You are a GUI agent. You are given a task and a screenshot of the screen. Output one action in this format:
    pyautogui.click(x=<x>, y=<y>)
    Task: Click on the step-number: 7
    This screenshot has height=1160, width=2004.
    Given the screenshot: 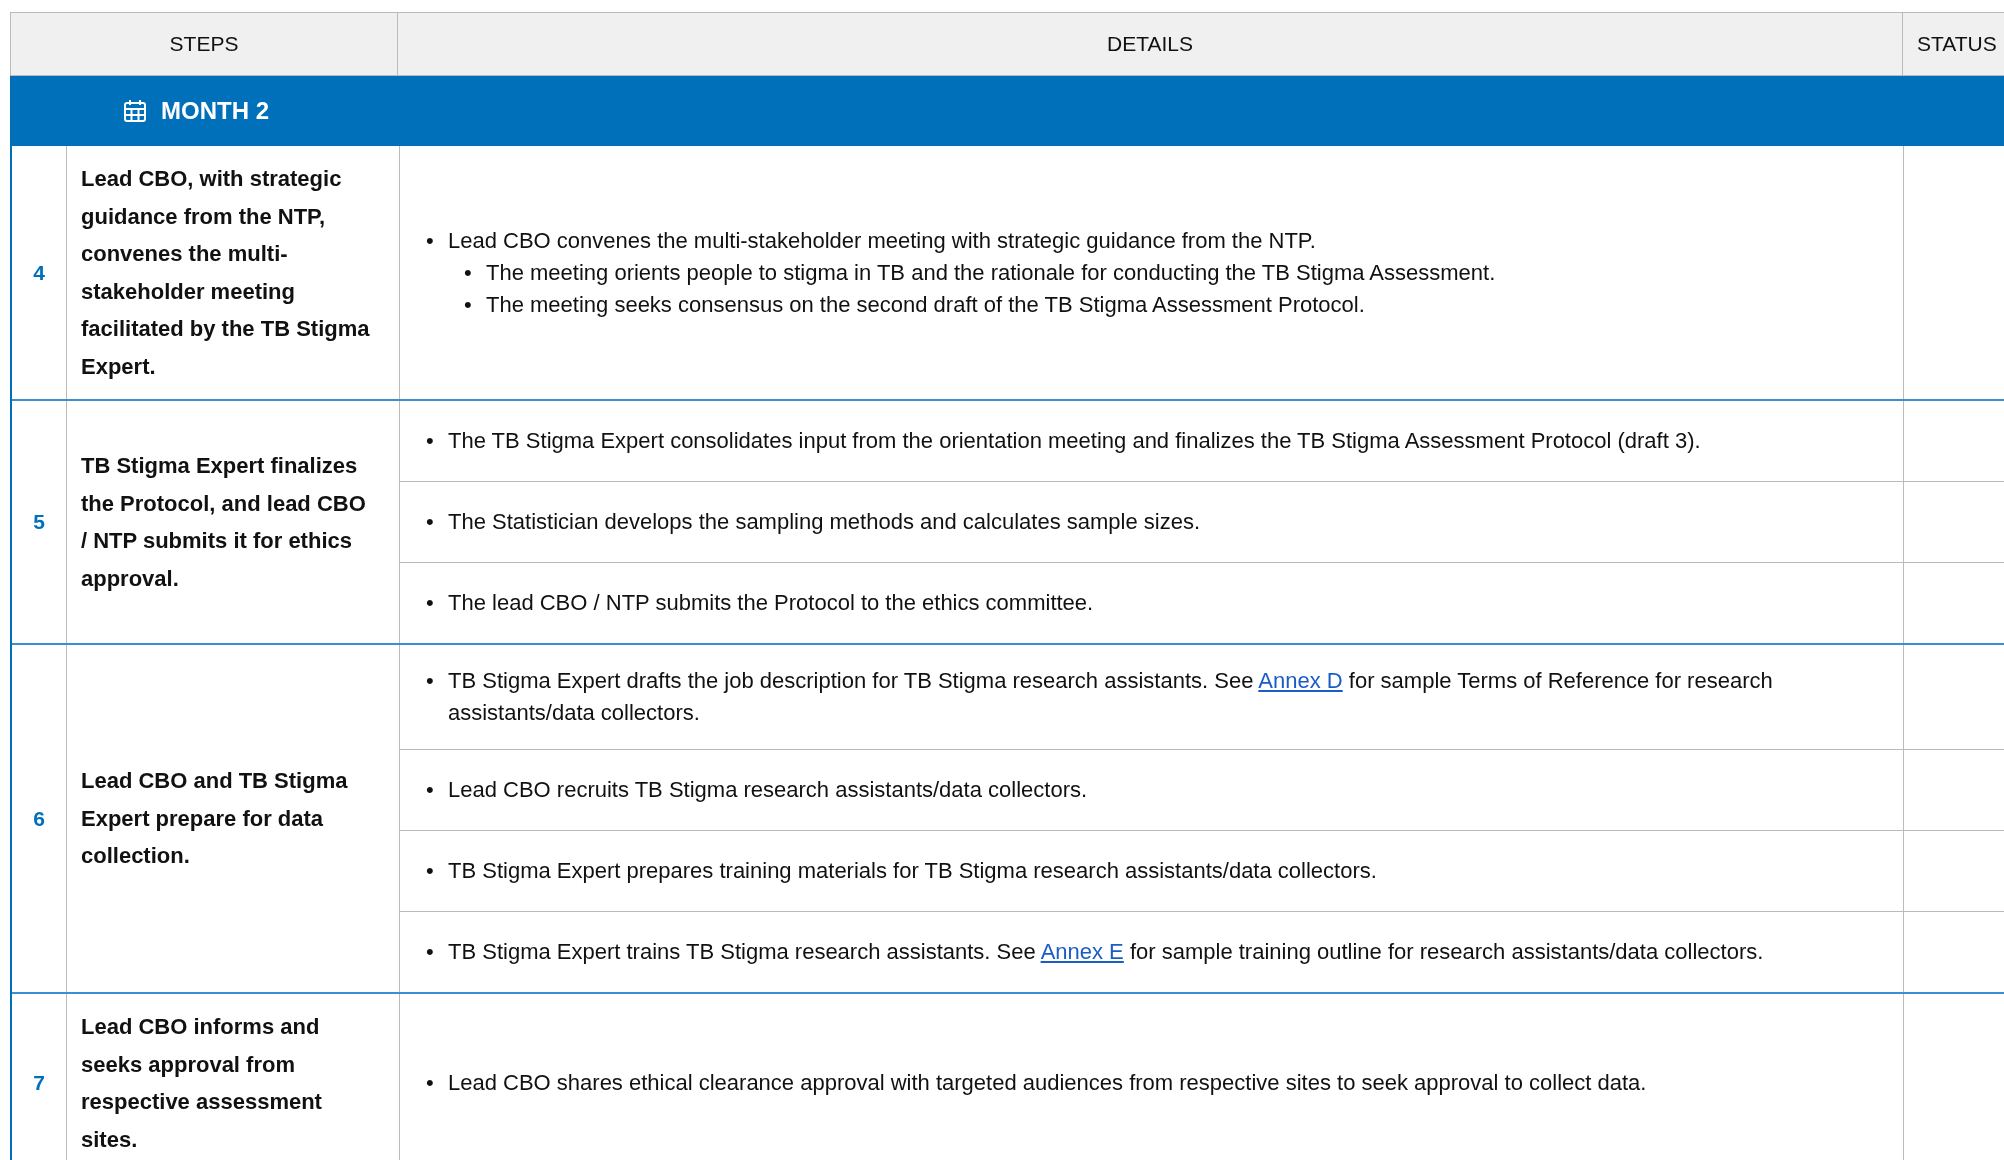 What is the action you would take?
    pyautogui.click(x=39, y=1083)
    